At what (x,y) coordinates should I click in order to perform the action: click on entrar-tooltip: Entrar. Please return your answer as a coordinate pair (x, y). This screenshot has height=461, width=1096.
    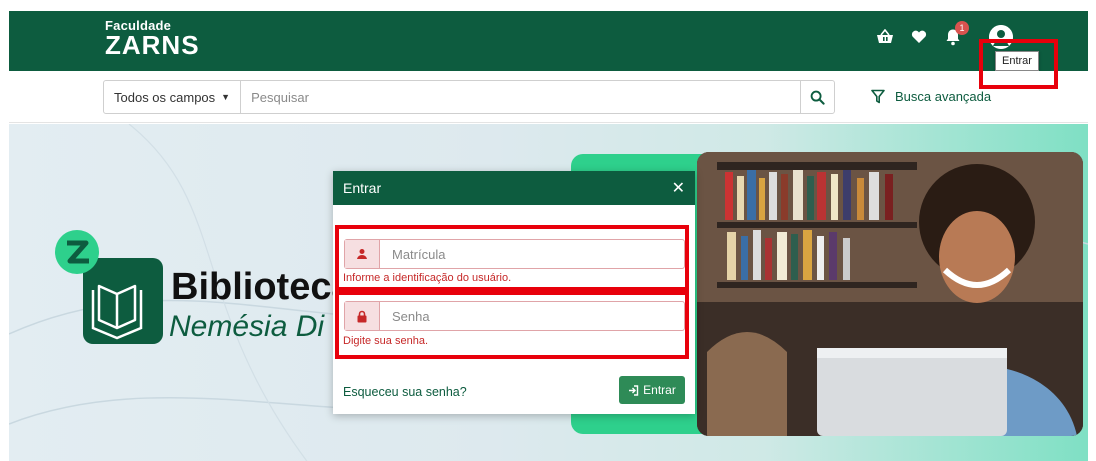
    Looking at the image, I should click on (1017, 61).